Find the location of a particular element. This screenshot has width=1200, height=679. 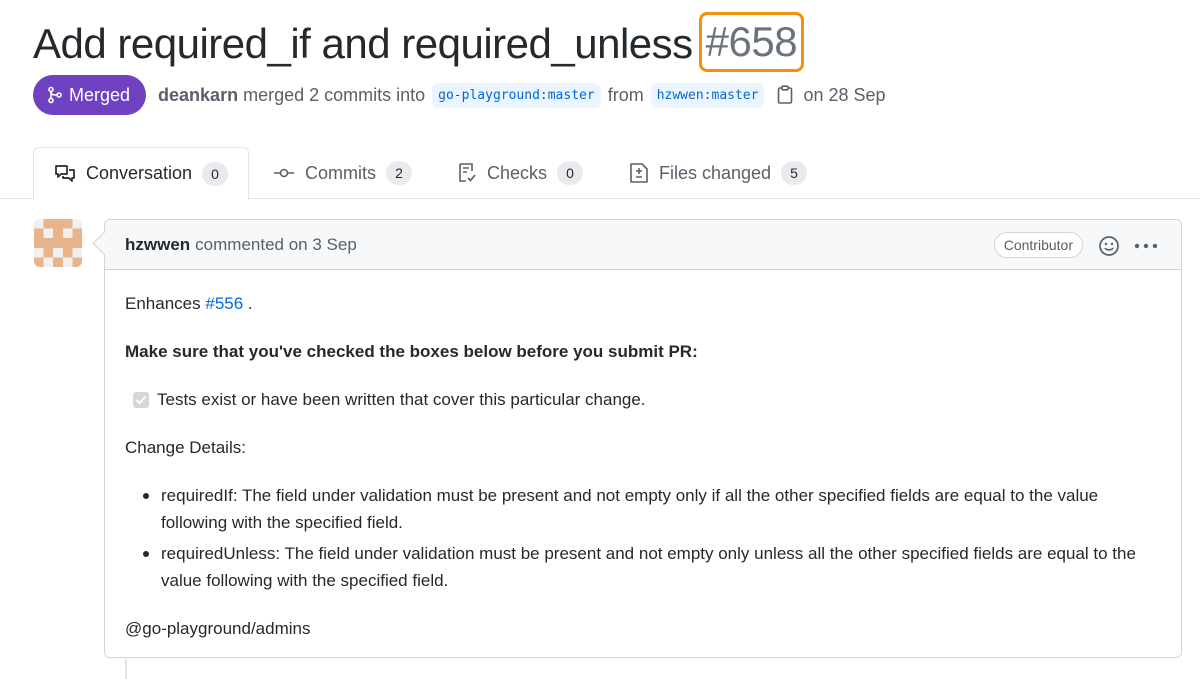

tab-counter: 2 is located at coordinates (399, 173).